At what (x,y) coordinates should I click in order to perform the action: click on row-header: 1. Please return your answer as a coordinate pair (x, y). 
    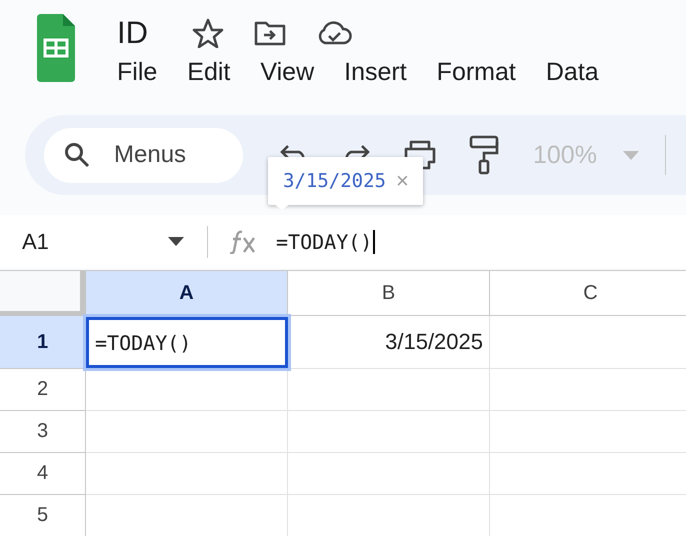
    Looking at the image, I should click on (43, 342).